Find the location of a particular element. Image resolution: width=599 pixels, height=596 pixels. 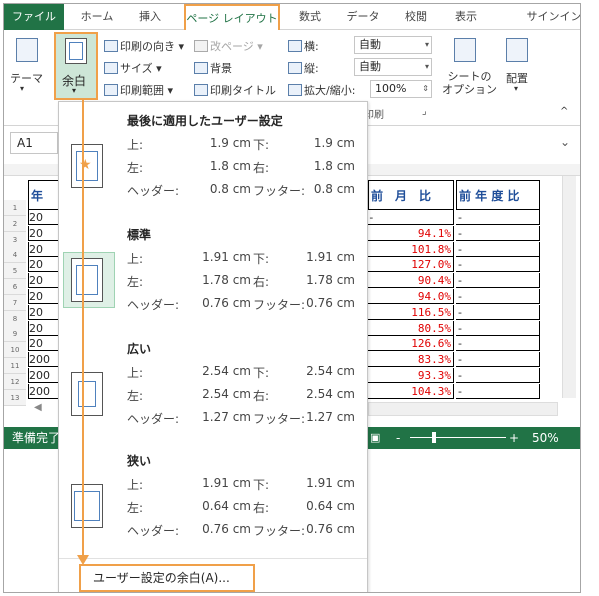

breaks-button: 改ページ ▾ is located at coordinates (228, 46).